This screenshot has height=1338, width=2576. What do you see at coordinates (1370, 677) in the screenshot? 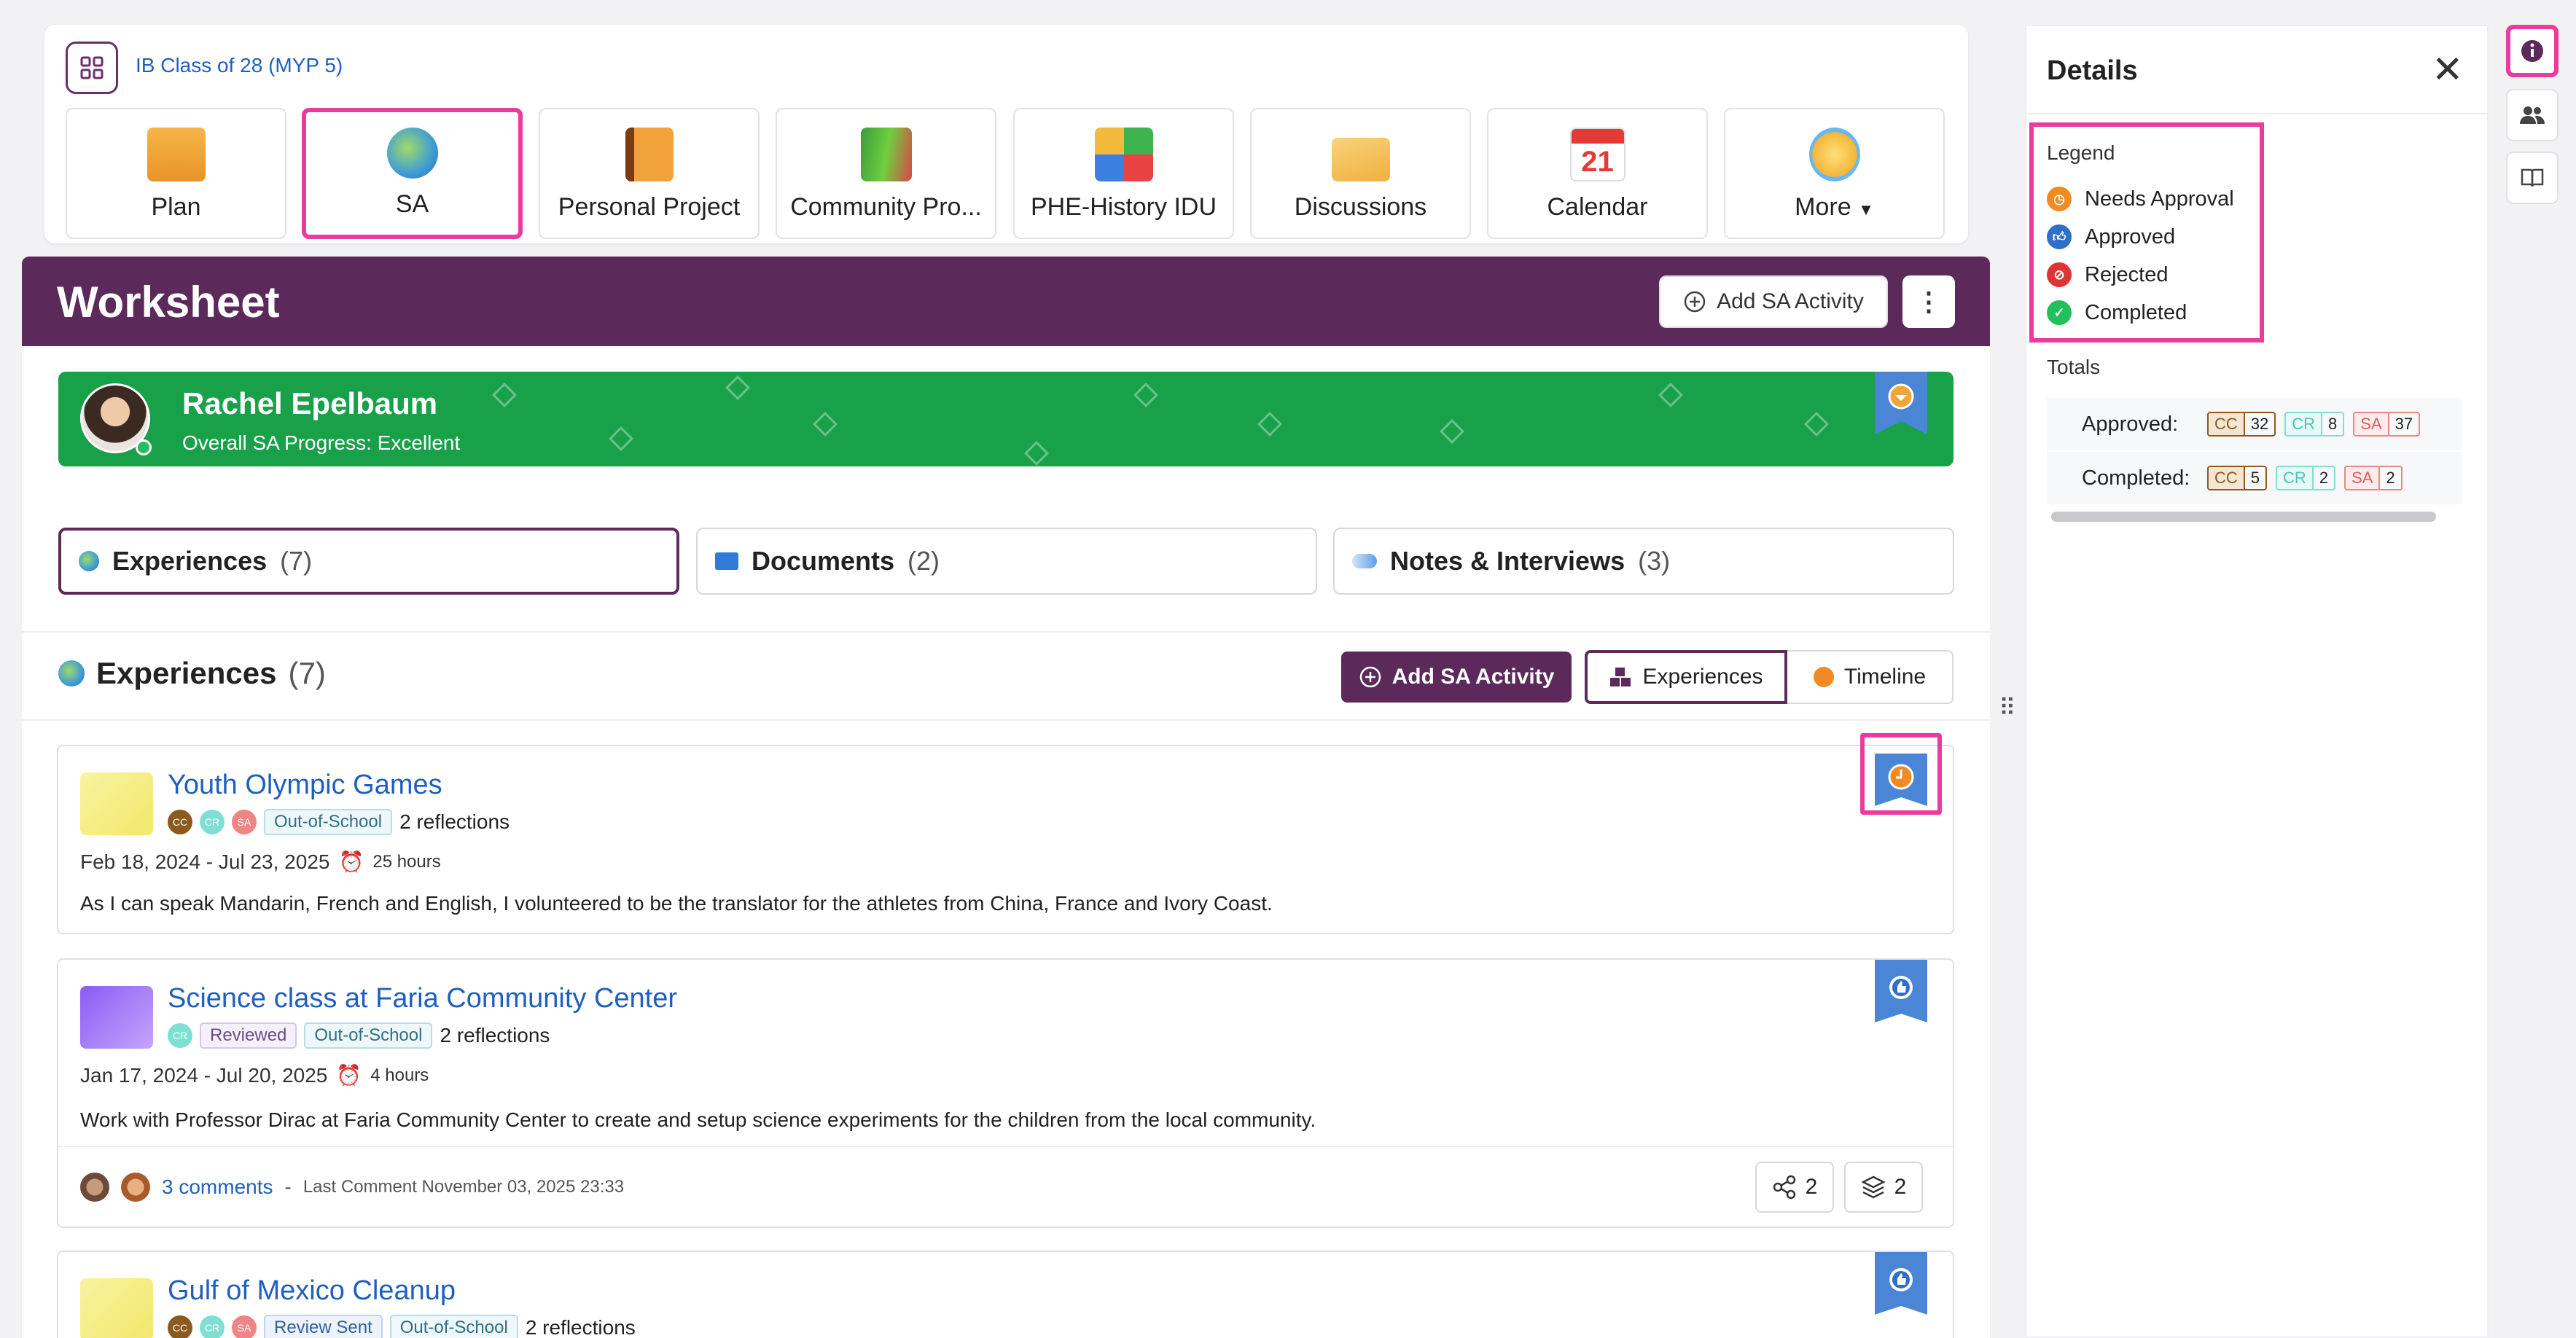
I see `plus-circle-icon` at bounding box center [1370, 677].